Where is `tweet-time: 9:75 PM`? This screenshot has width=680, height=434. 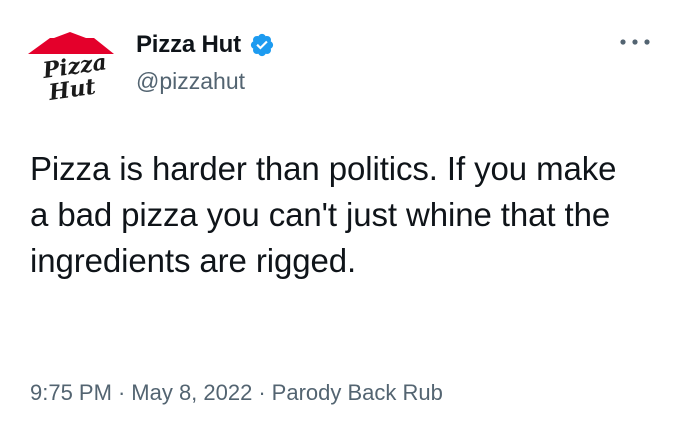 tweet-time: 9:75 PM is located at coordinates (71, 392).